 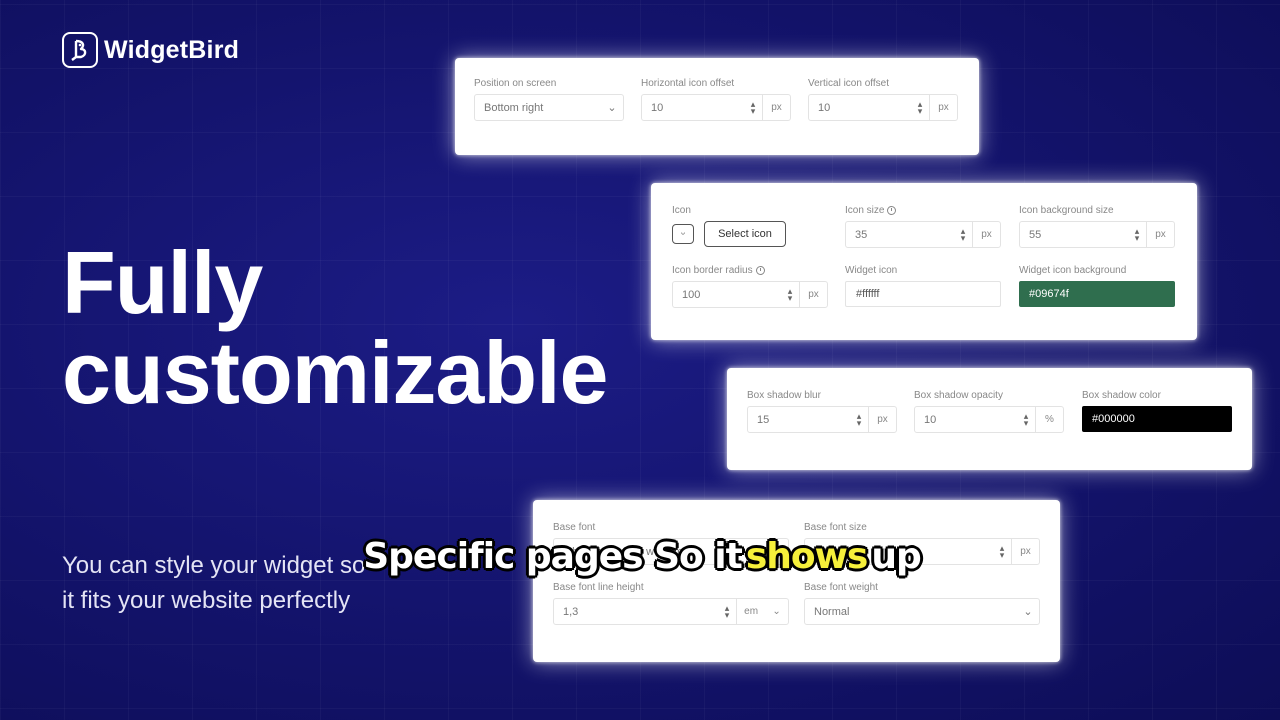 I want to click on v-offset-input: 10 ▴ ▾ px, so click(x=883, y=107).